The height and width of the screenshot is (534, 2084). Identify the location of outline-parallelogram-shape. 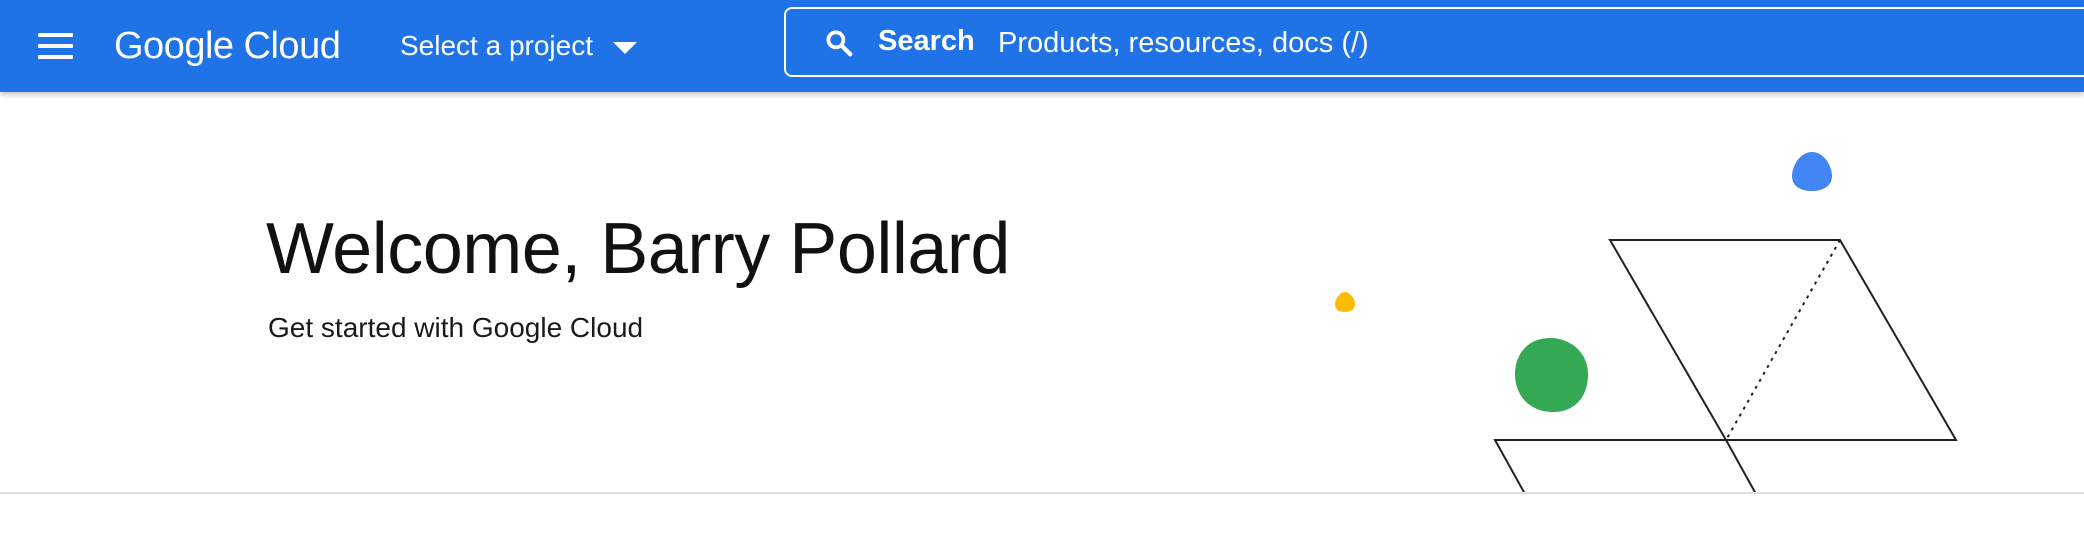
(1783, 340).